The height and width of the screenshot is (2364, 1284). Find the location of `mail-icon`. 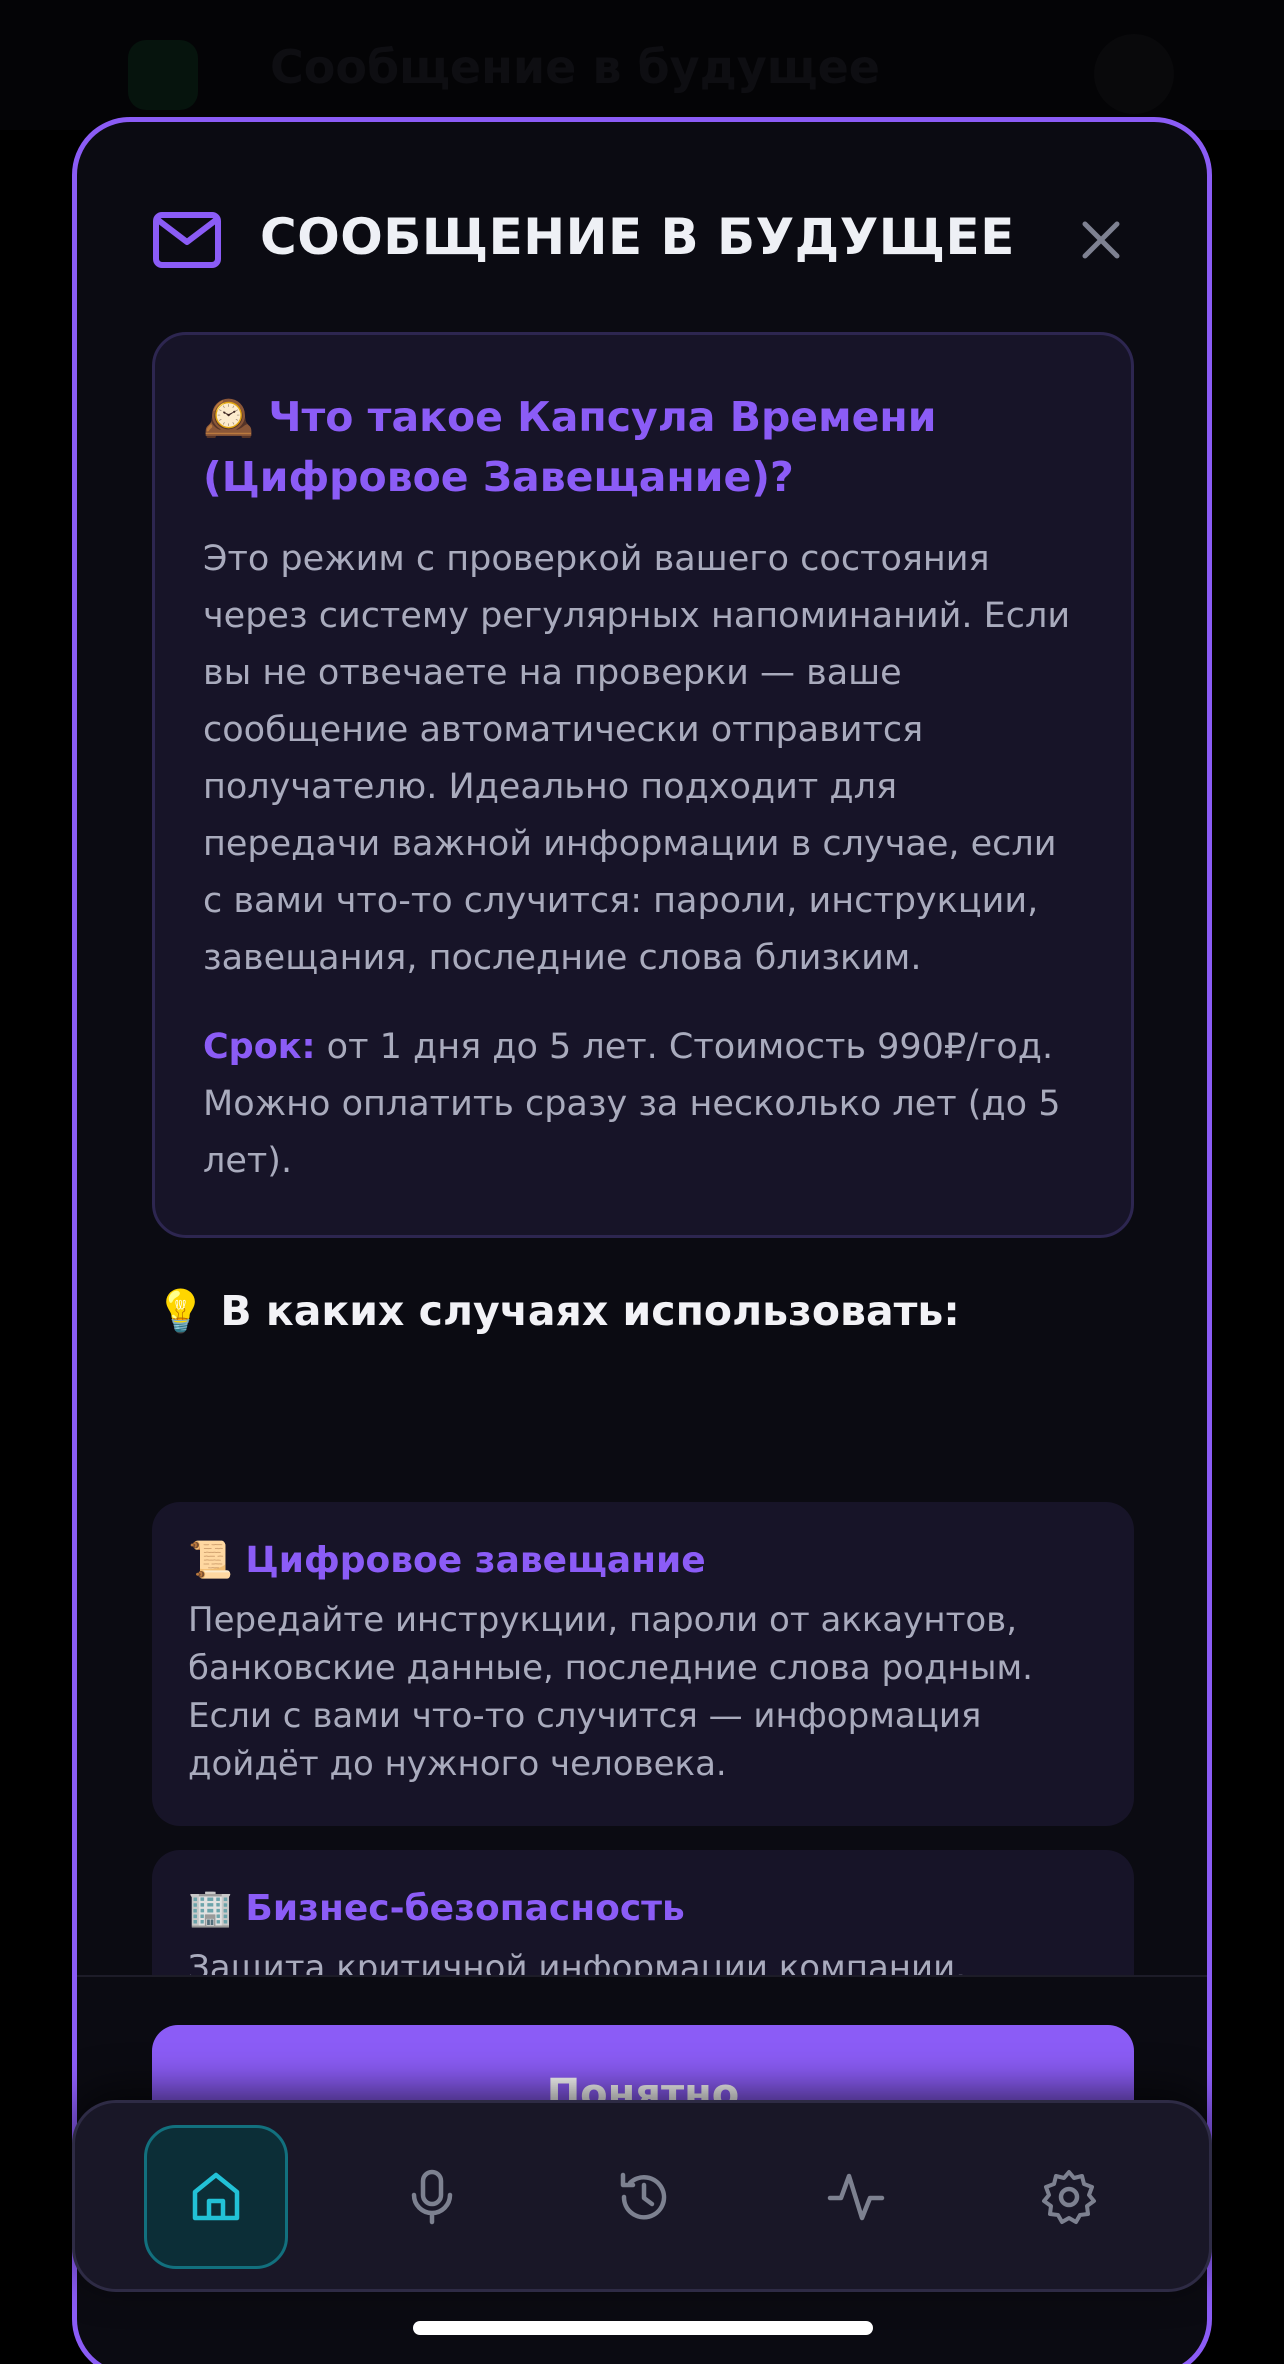

mail-icon is located at coordinates (187, 240).